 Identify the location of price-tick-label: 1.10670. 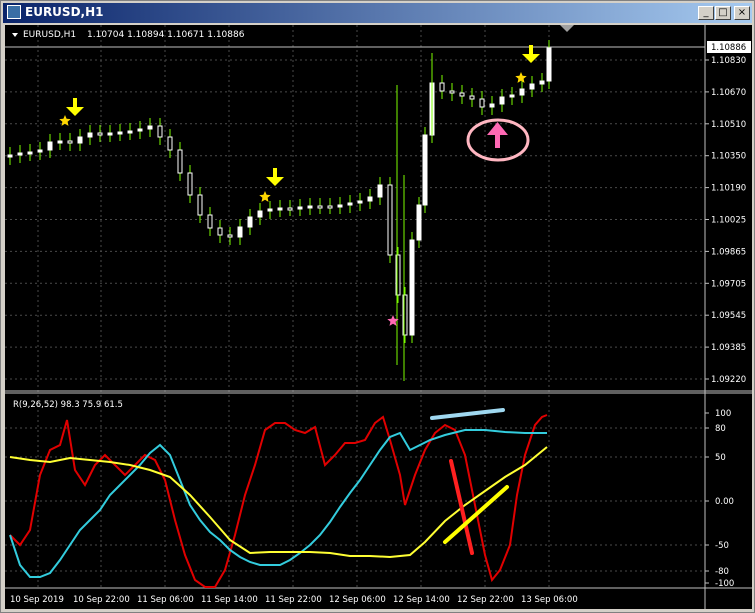
(728, 93).